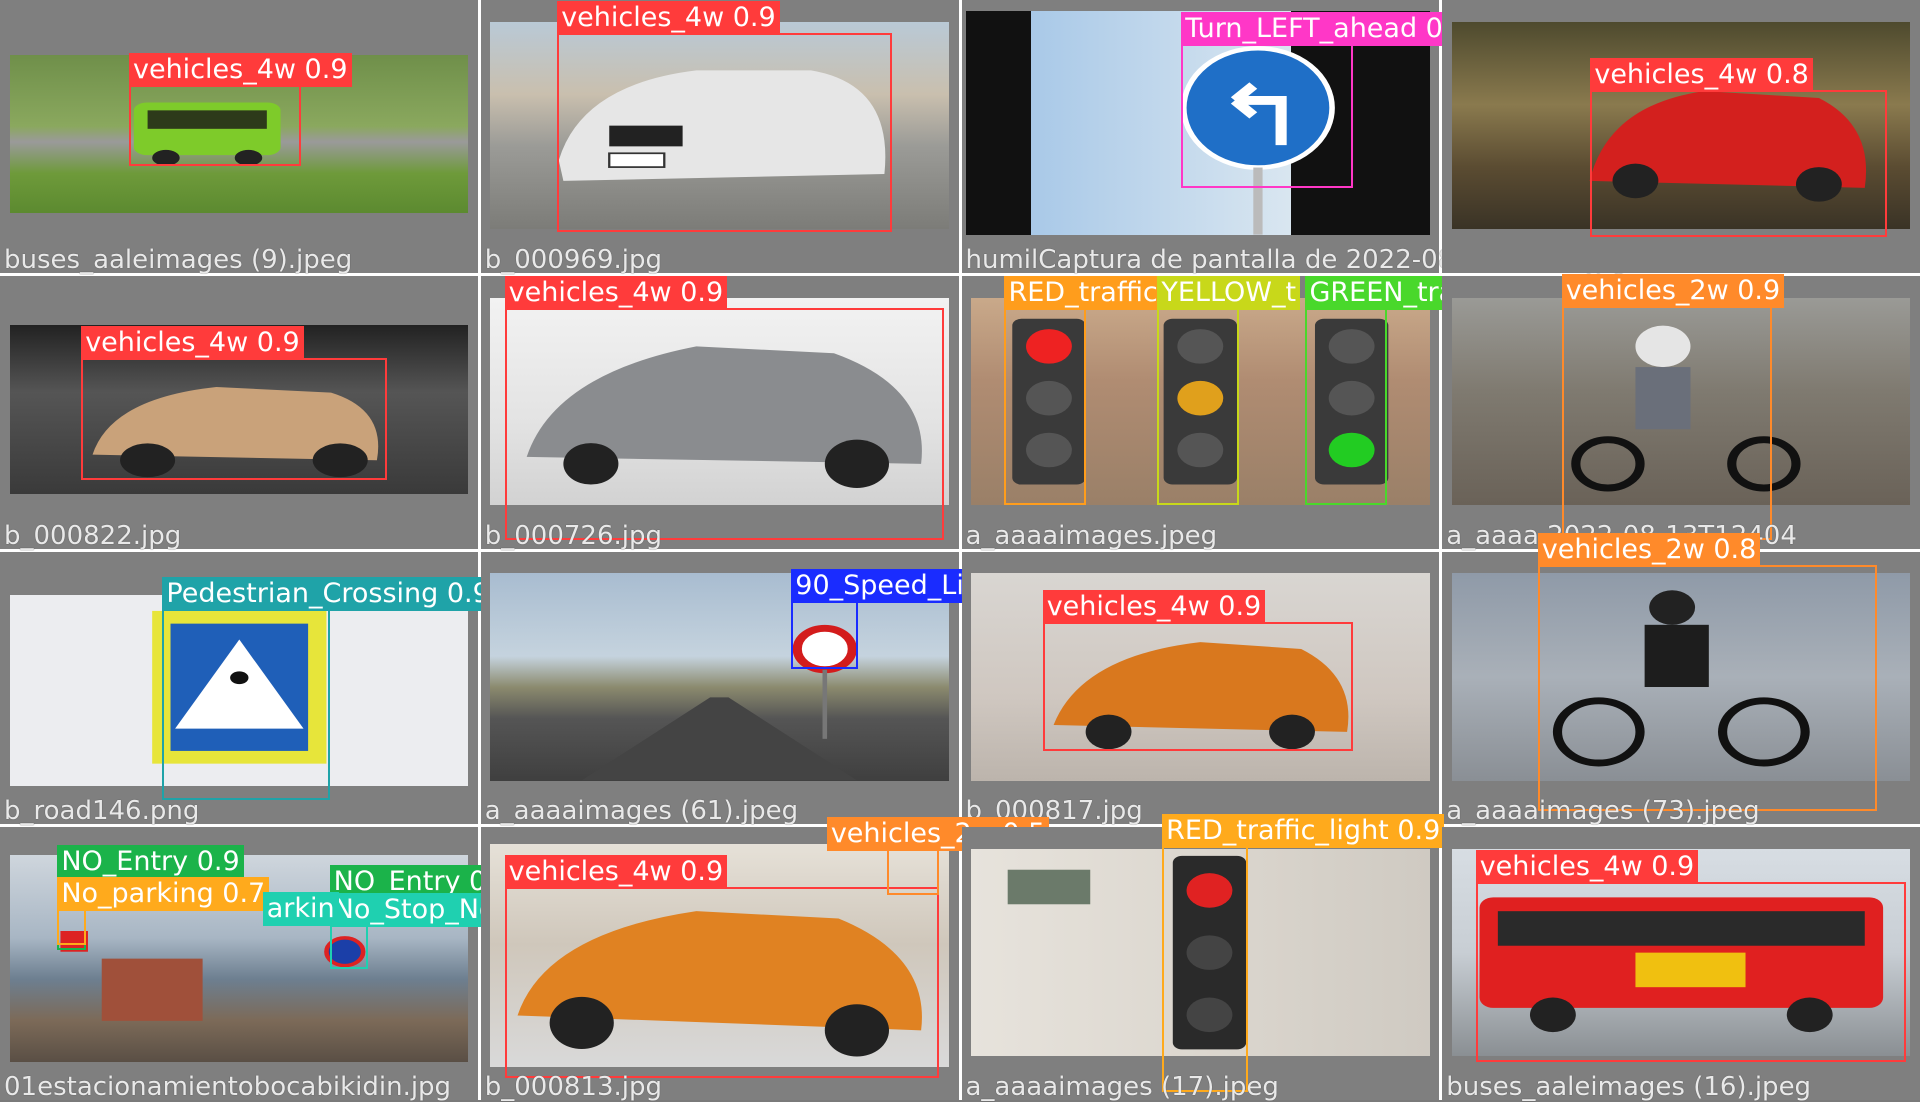 This screenshot has width=1920, height=1102. Describe the element at coordinates (1054, 811) in the screenshot. I see `file-name: b_000817.jpg` at that location.